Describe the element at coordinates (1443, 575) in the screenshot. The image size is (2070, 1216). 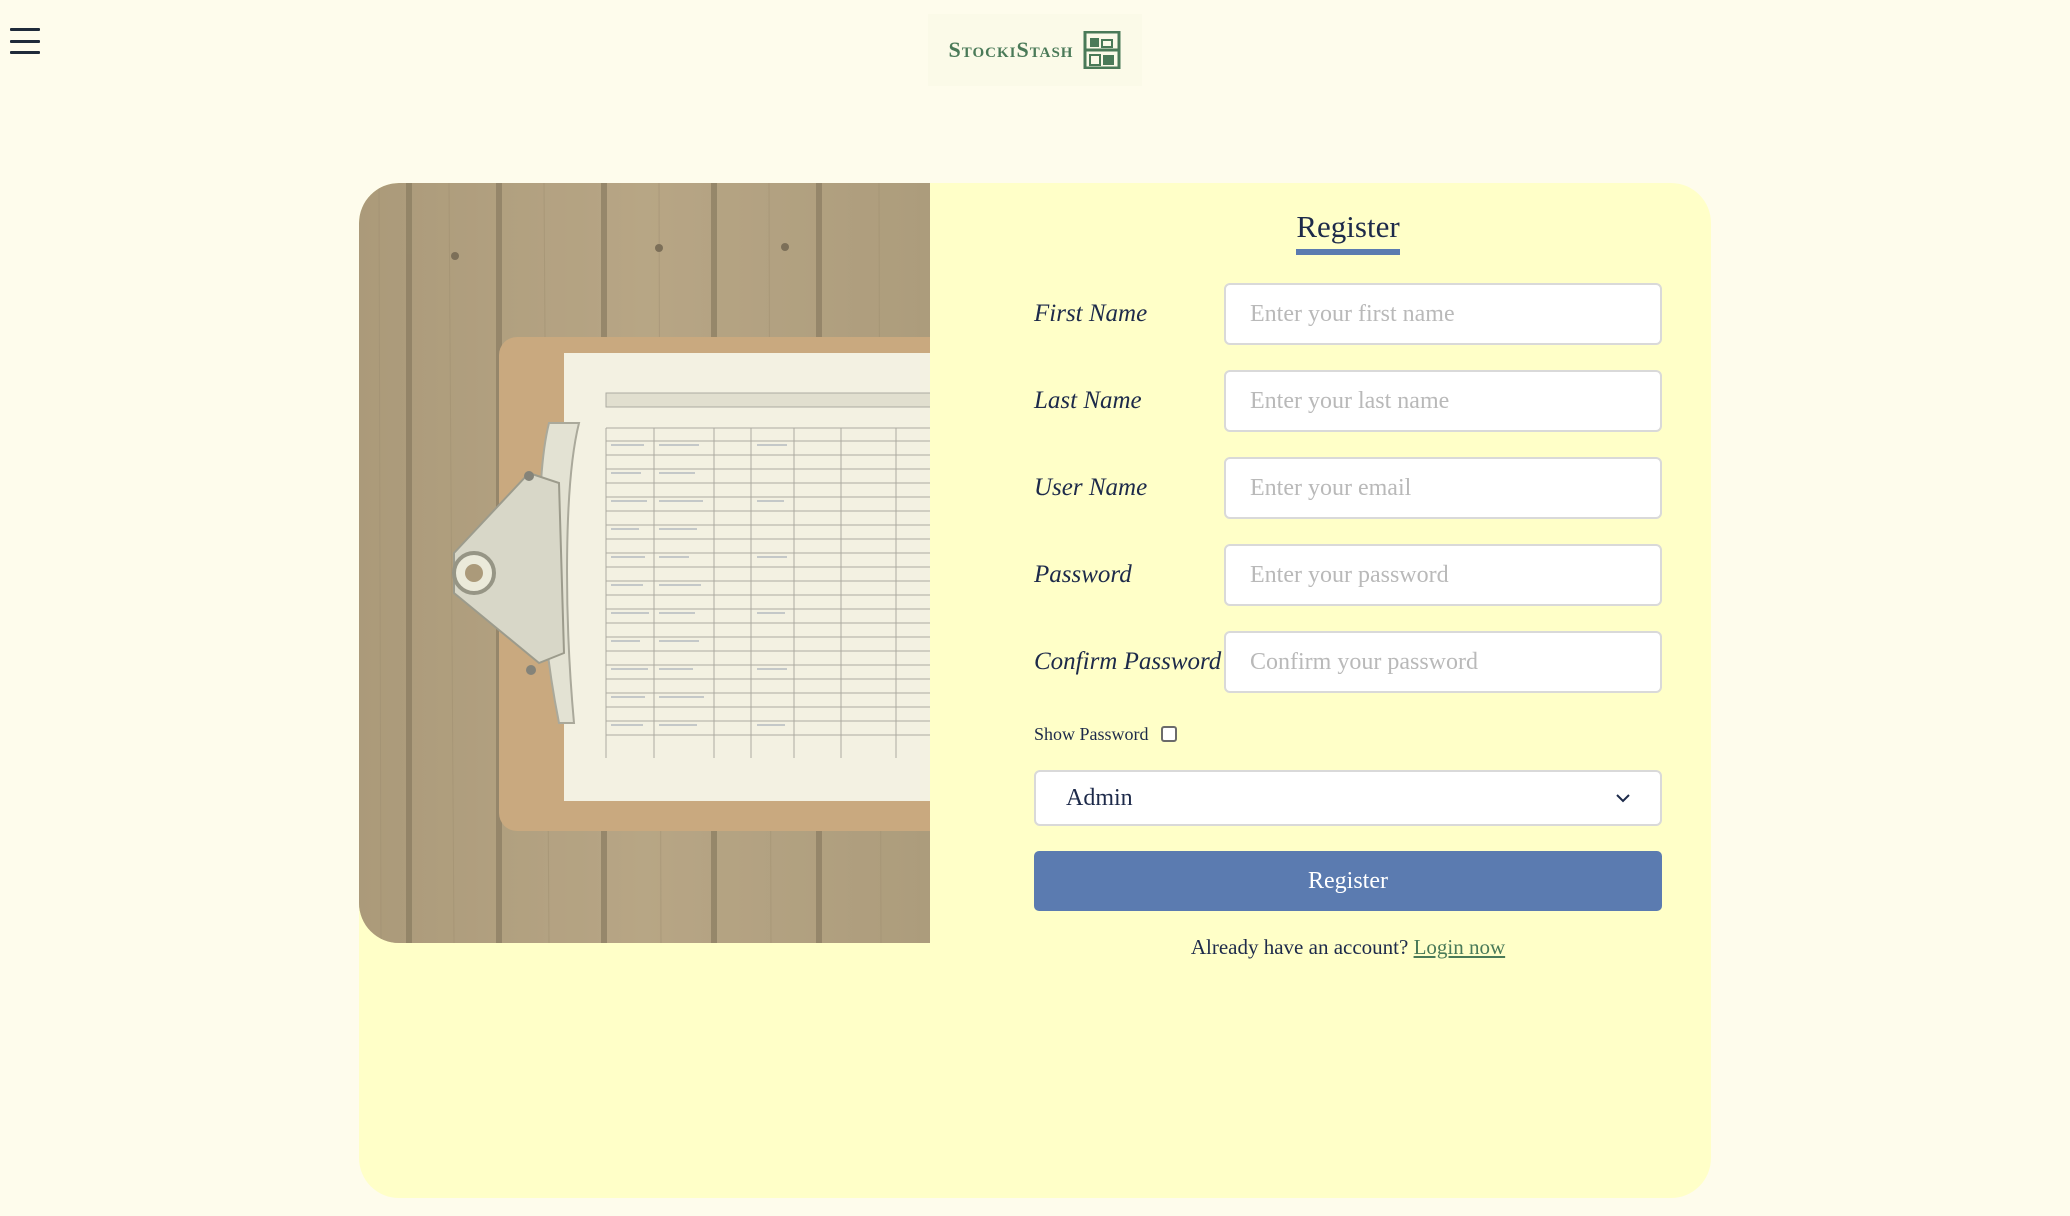
I see `password-input` at that location.